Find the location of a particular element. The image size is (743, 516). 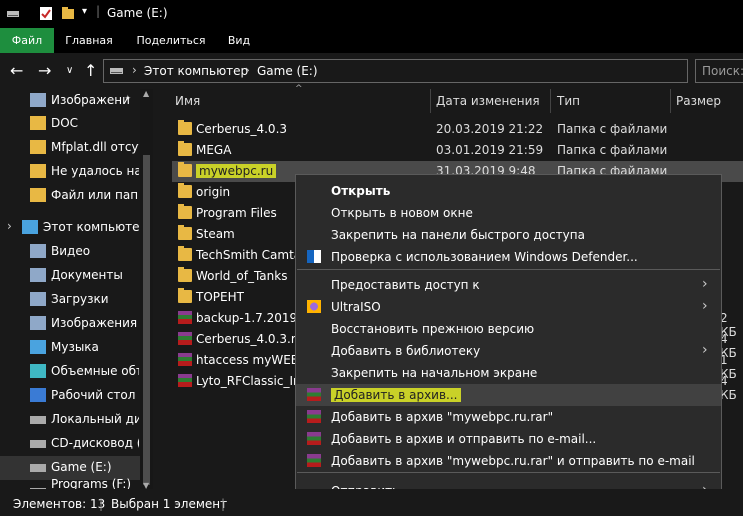

column-header-size: Размер is located at coordinates (698, 101).